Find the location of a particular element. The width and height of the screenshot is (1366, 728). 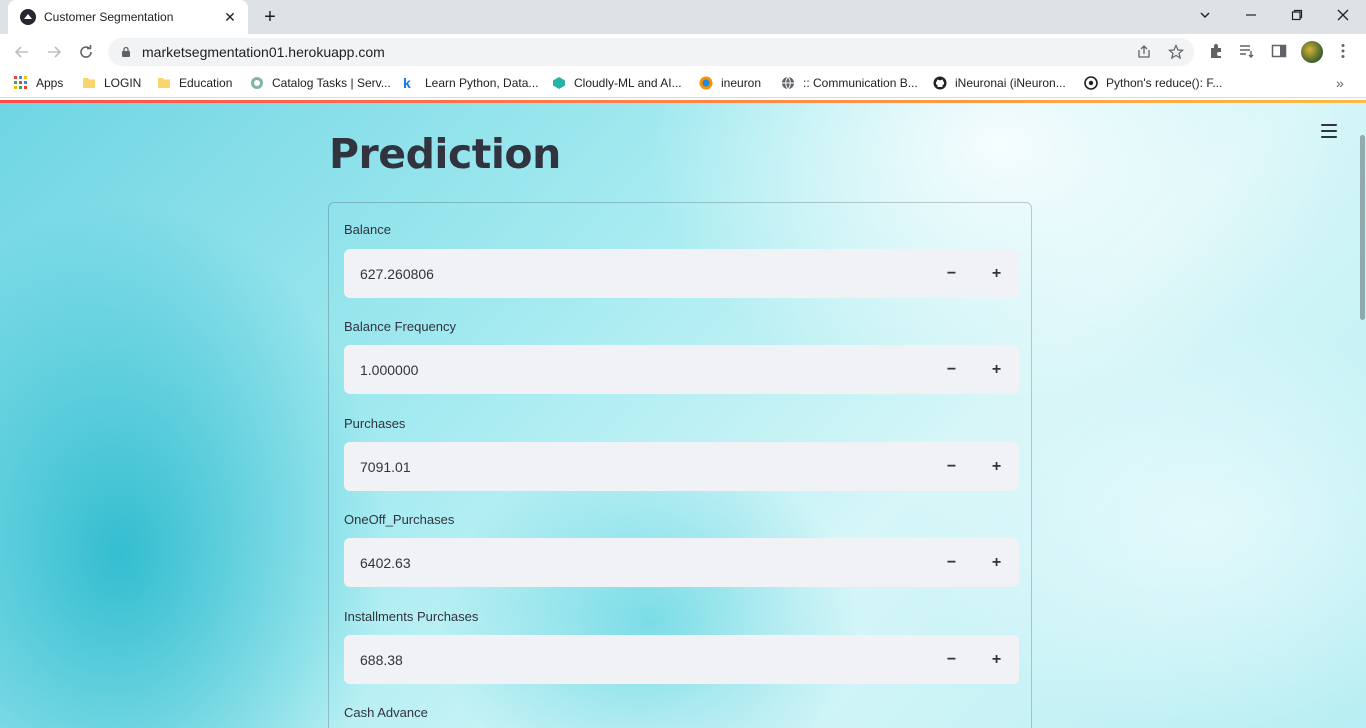

installments-purchases-decrement-button: − is located at coordinates (951, 659).